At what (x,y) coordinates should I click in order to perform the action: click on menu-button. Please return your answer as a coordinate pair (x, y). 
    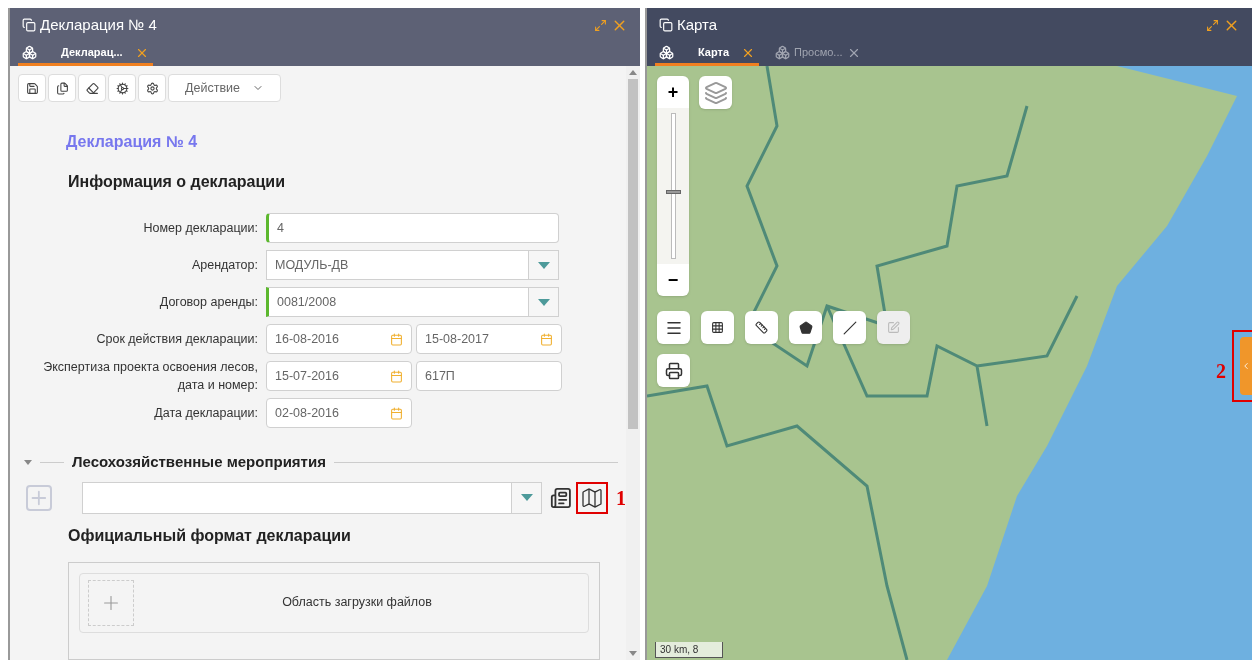
    Looking at the image, I should click on (673, 327).